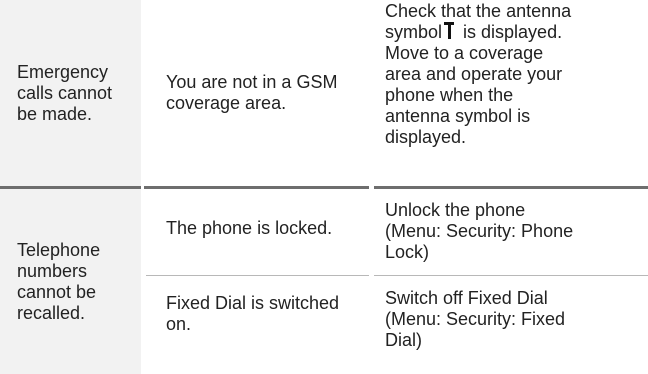  I want to click on cause-cell: Fixed Dial is switched on., so click(257, 324).